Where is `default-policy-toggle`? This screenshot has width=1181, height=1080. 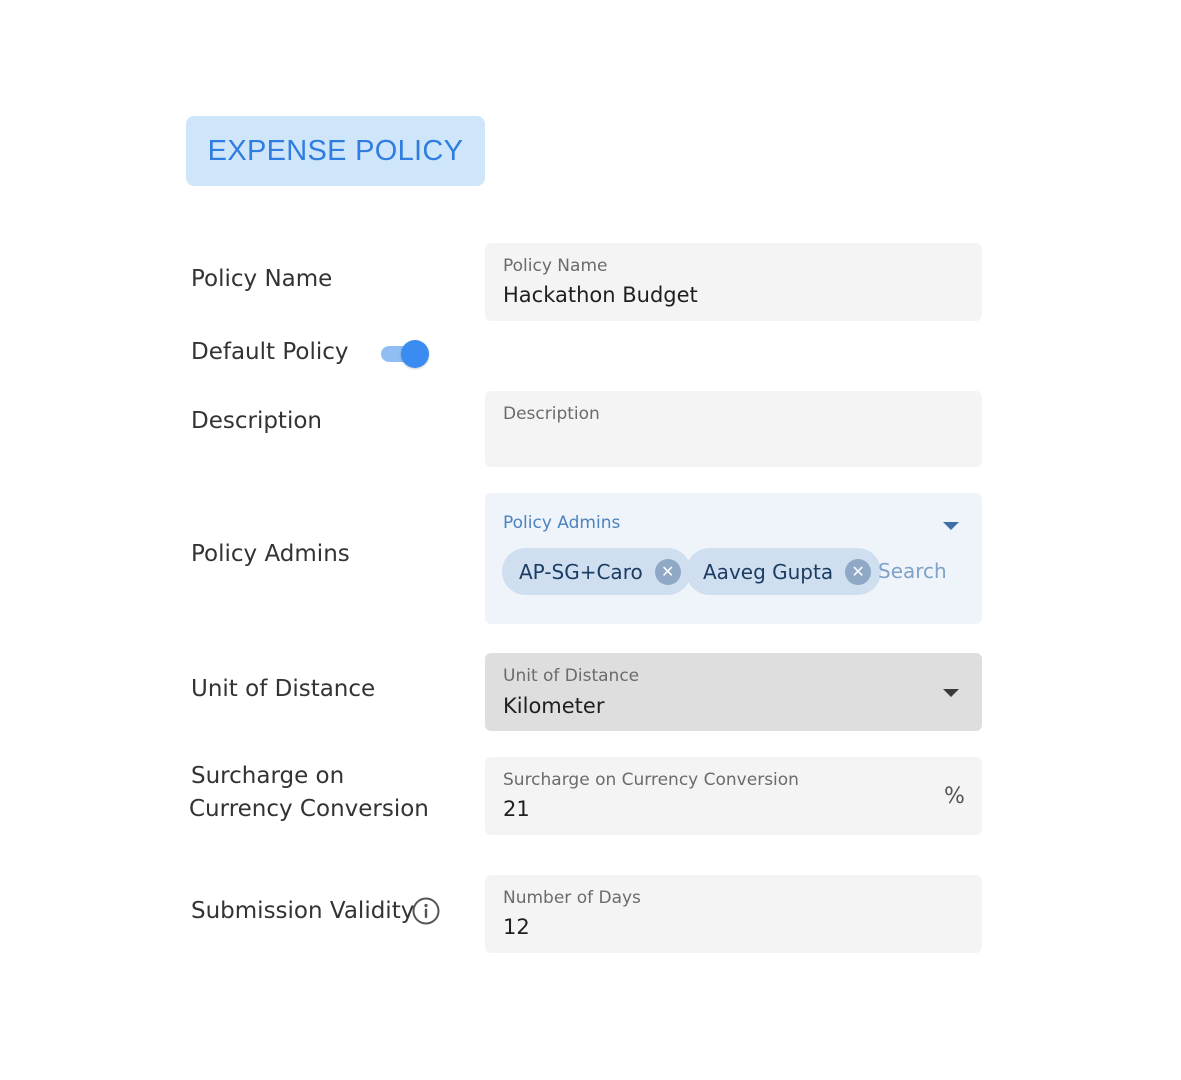
default-policy-toggle is located at coordinates (405, 354).